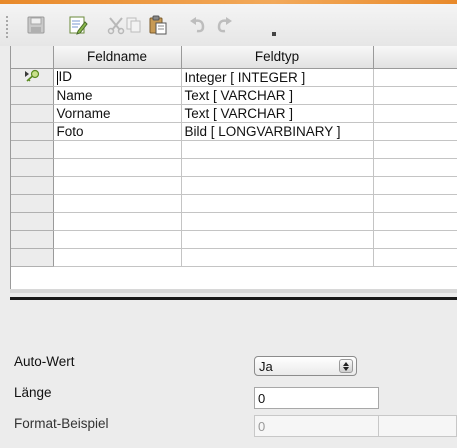 This screenshot has height=448, width=457. Describe the element at coordinates (65, 77) in the screenshot. I see `field-name-text: ID` at that location.